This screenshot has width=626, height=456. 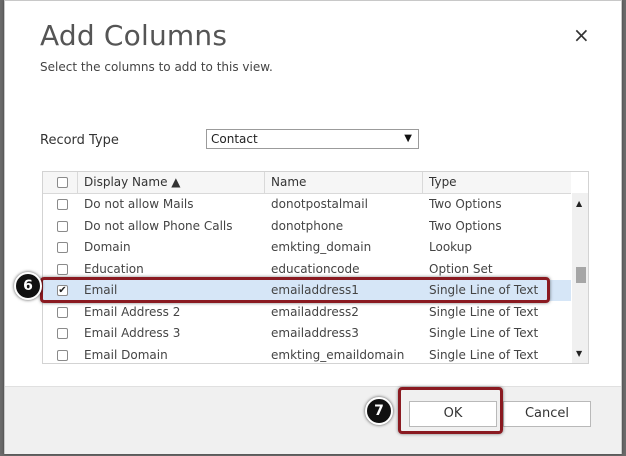 What do you see at coordinates (315, 312) in the screenshot?
I see `cell-name: emailaddress2` at bounding box center [315, 312].